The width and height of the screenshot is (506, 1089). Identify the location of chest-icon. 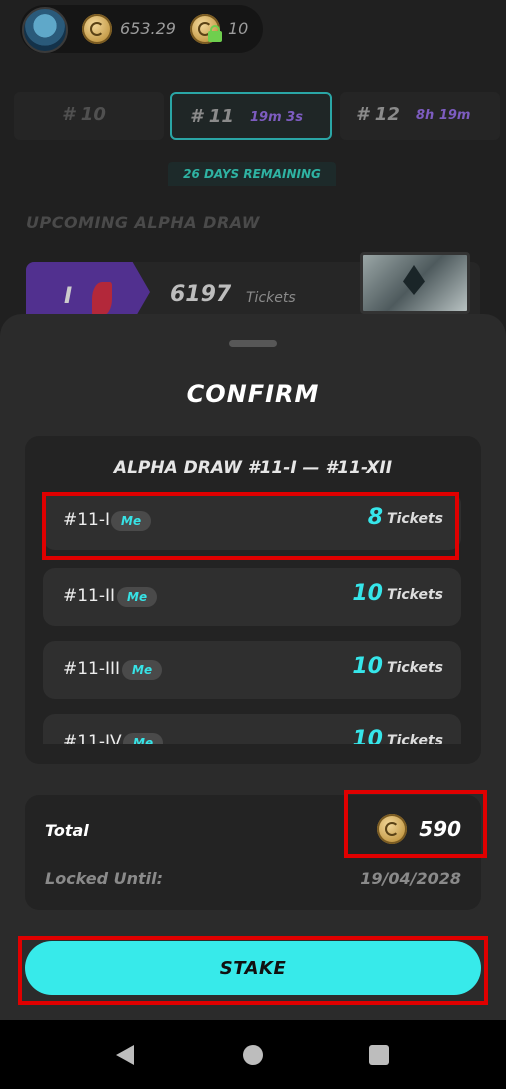
(415, 283).